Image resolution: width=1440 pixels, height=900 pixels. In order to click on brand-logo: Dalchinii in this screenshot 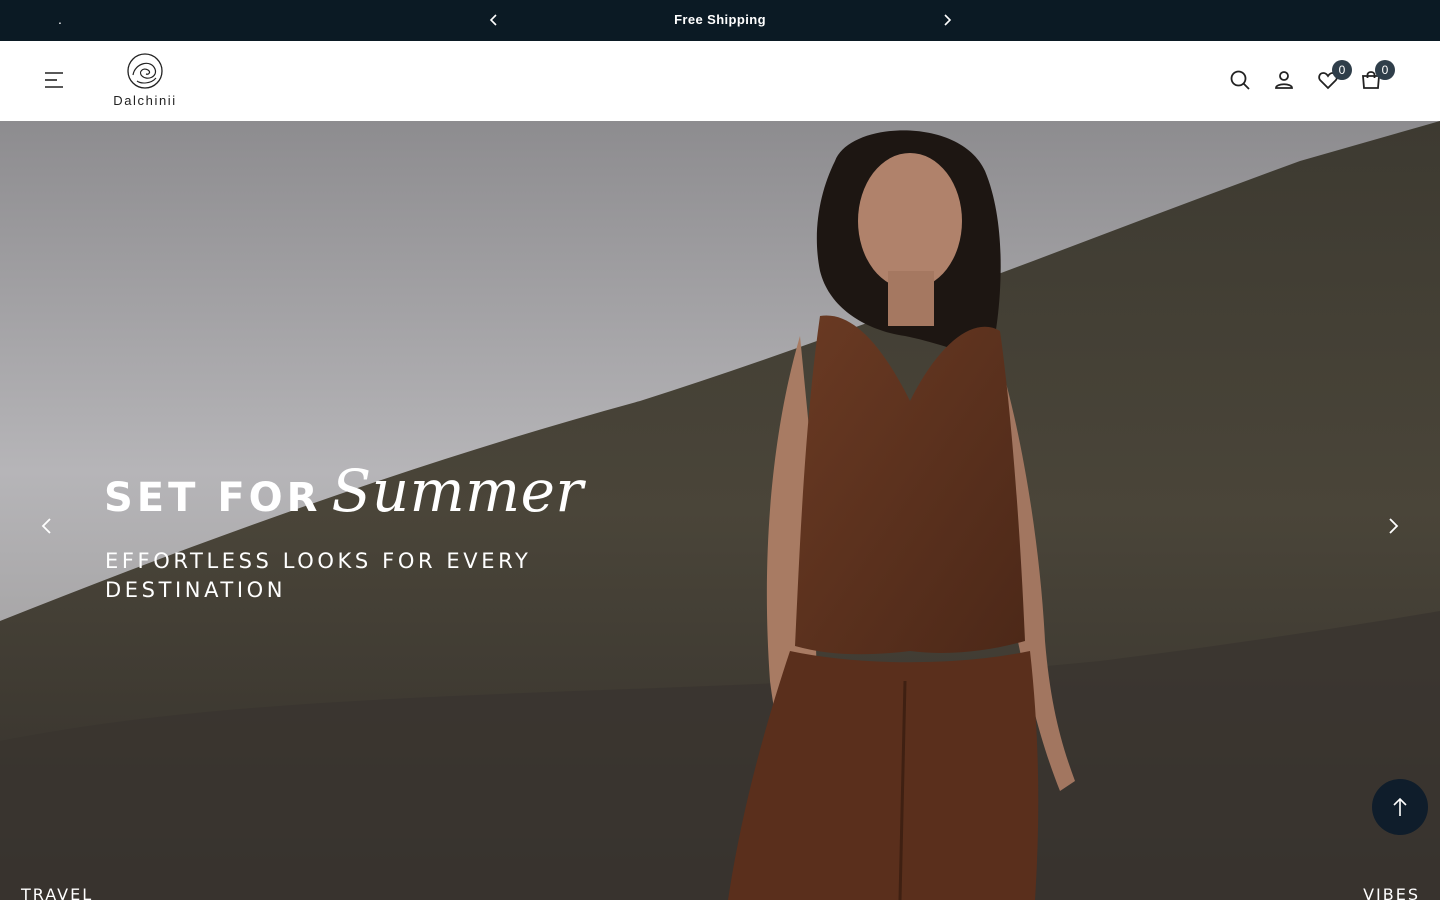, I will do `click(145, 83)`.